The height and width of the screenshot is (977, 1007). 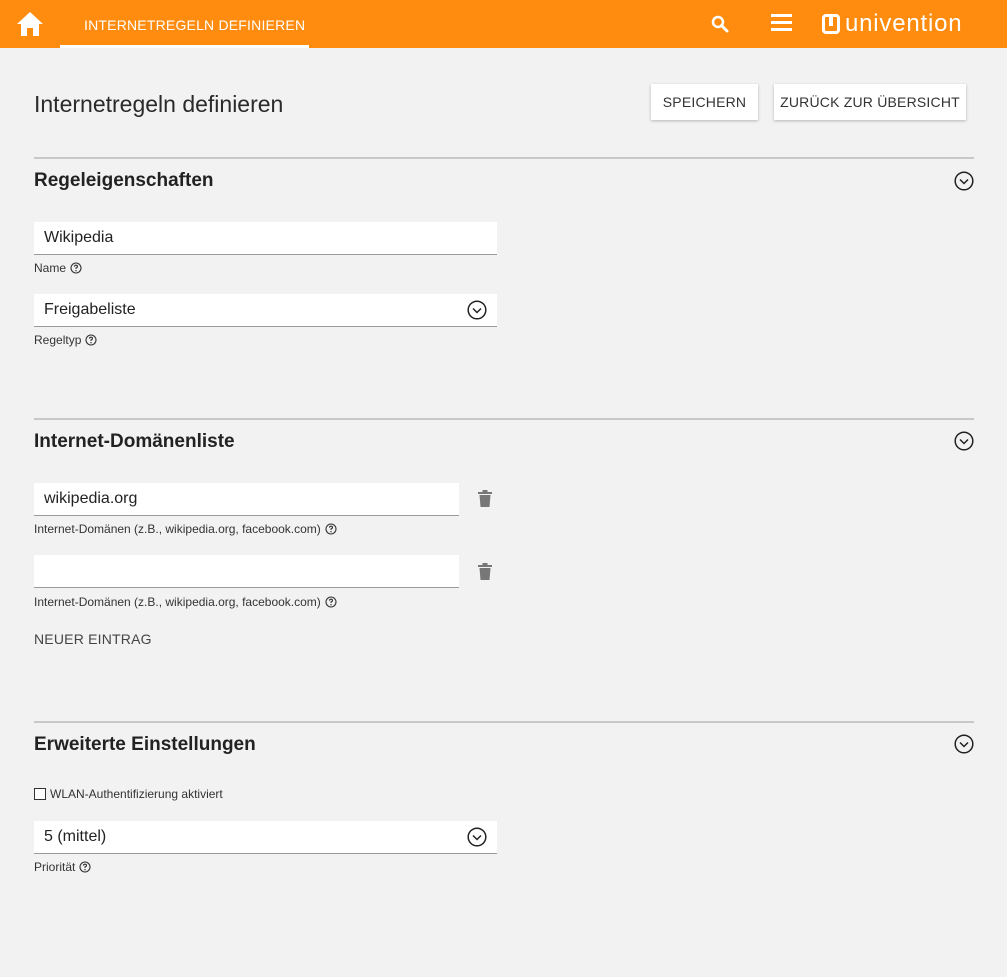 What do you see at coordinates (93, 639) in the screenshot?
I see `new-entry-button: NEUER EINTRAG` at bounding box center [93, 639].